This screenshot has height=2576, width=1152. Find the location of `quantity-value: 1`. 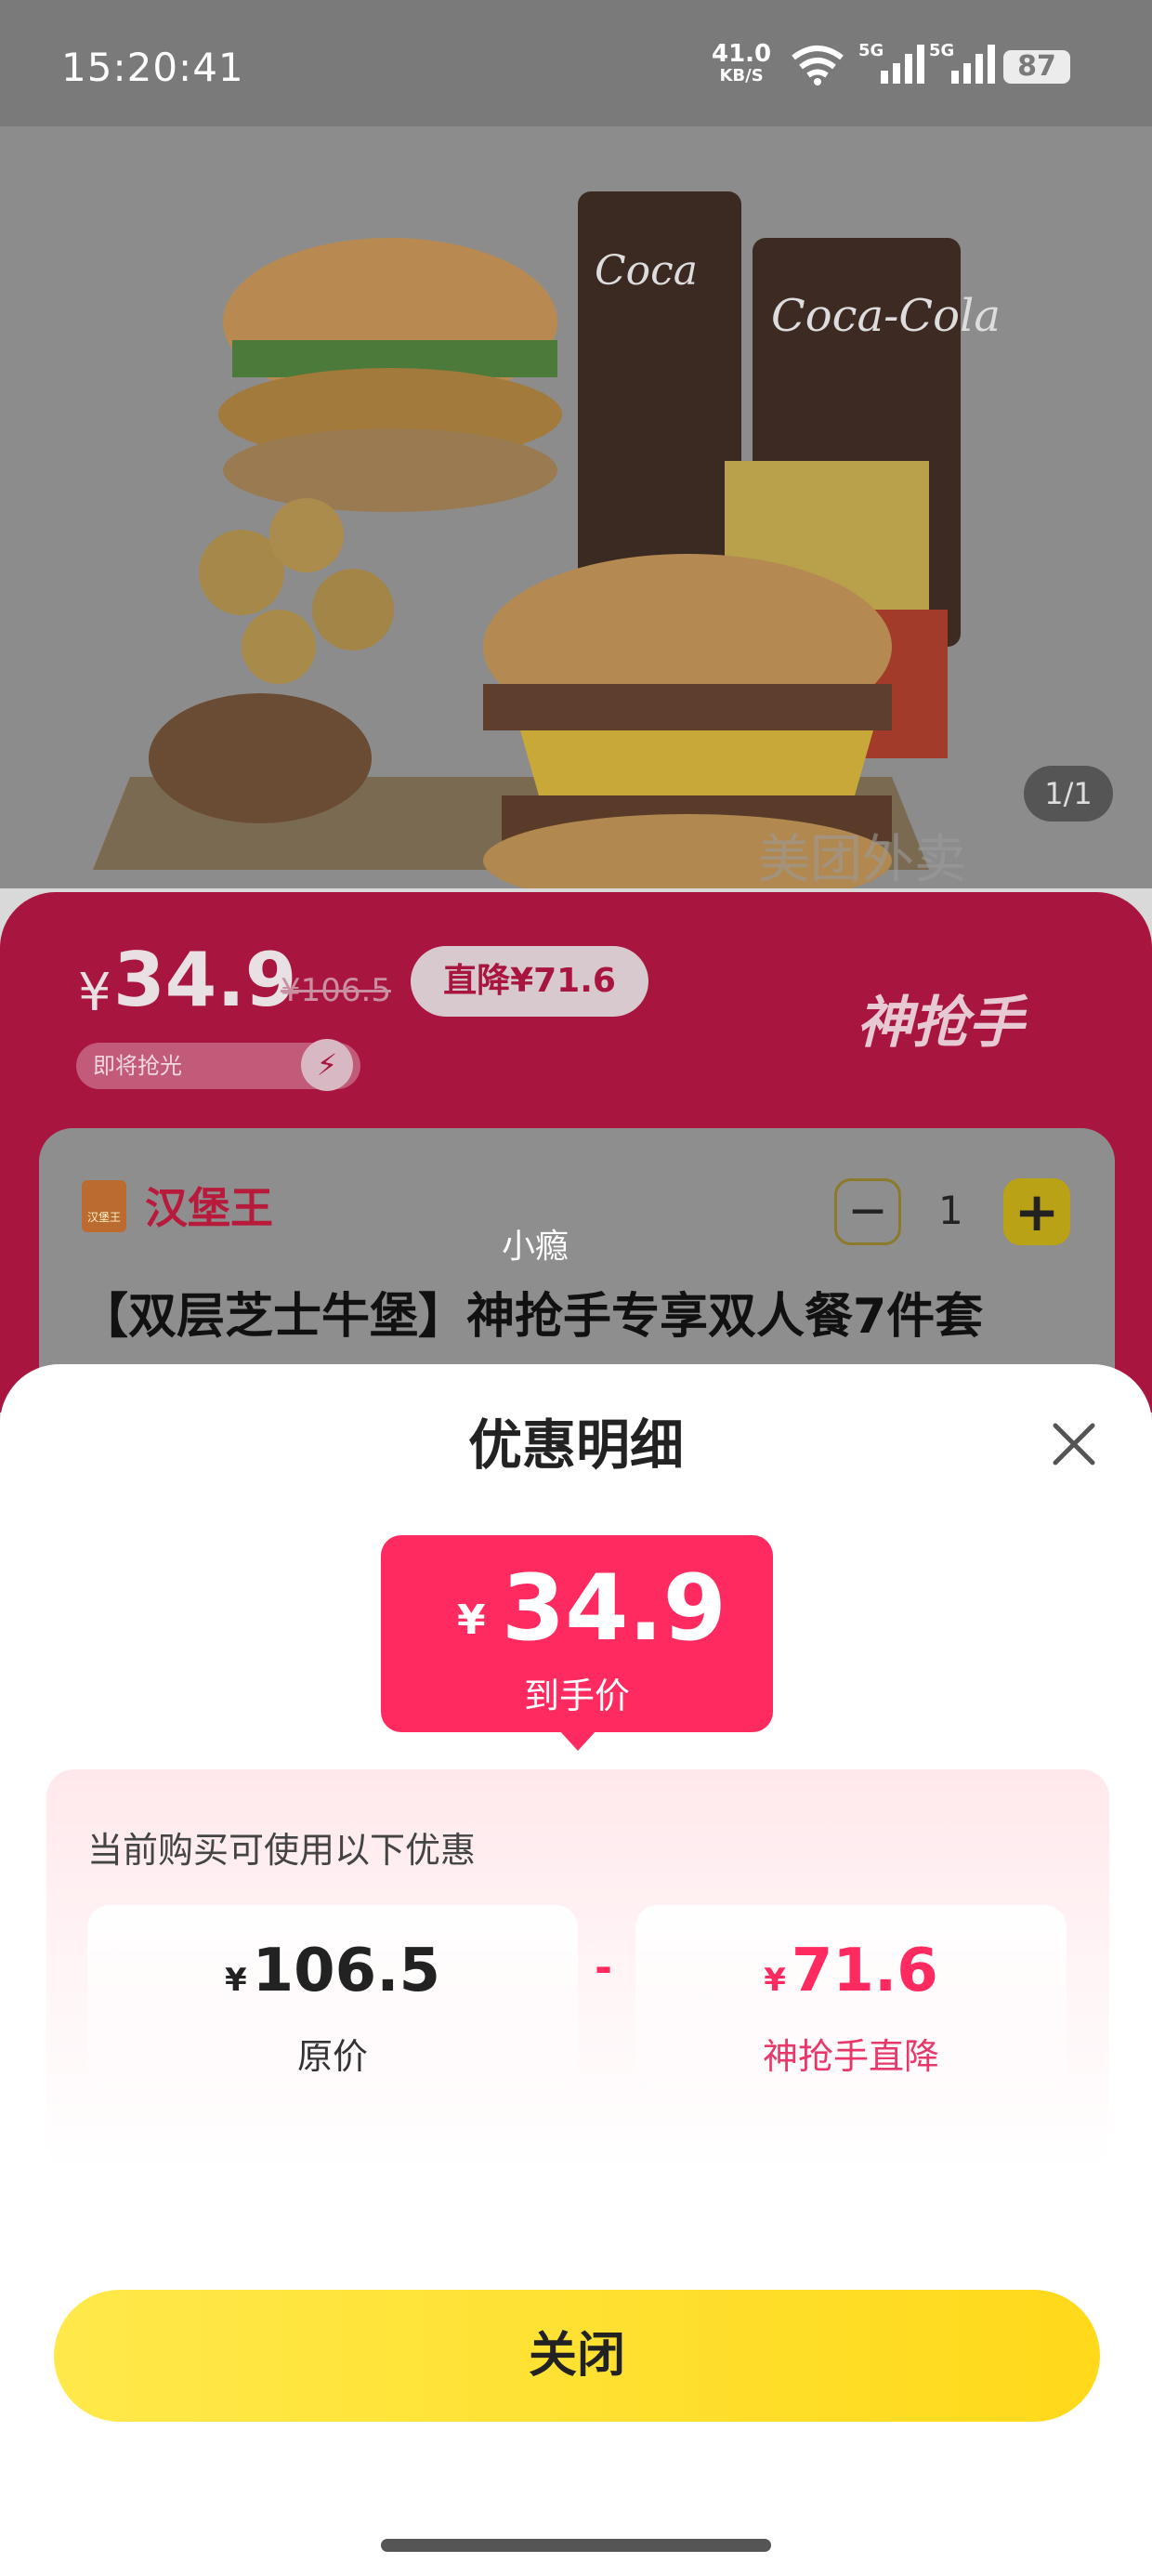

quantity-value: 1 is located at coordinates (950, 1210).